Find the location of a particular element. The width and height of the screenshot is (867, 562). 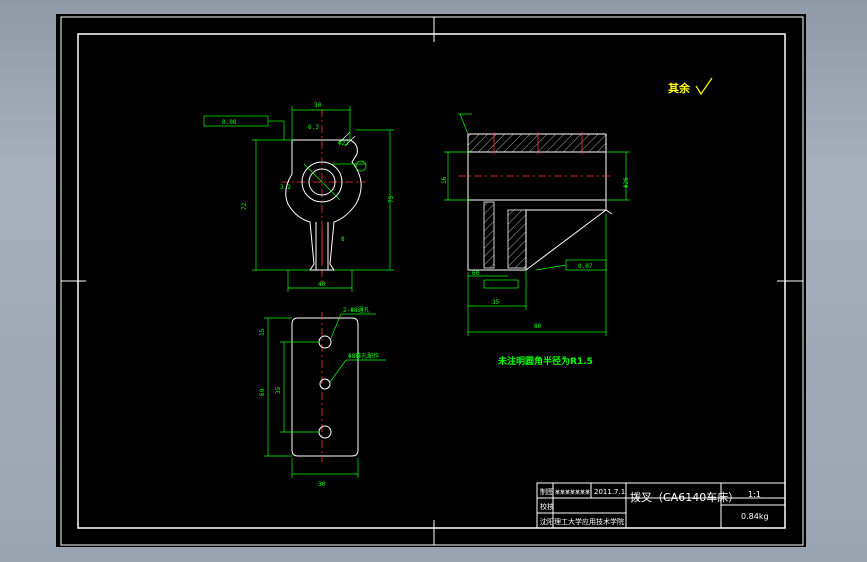

dim-top-width: 30 is located at coordinates (318, 105).